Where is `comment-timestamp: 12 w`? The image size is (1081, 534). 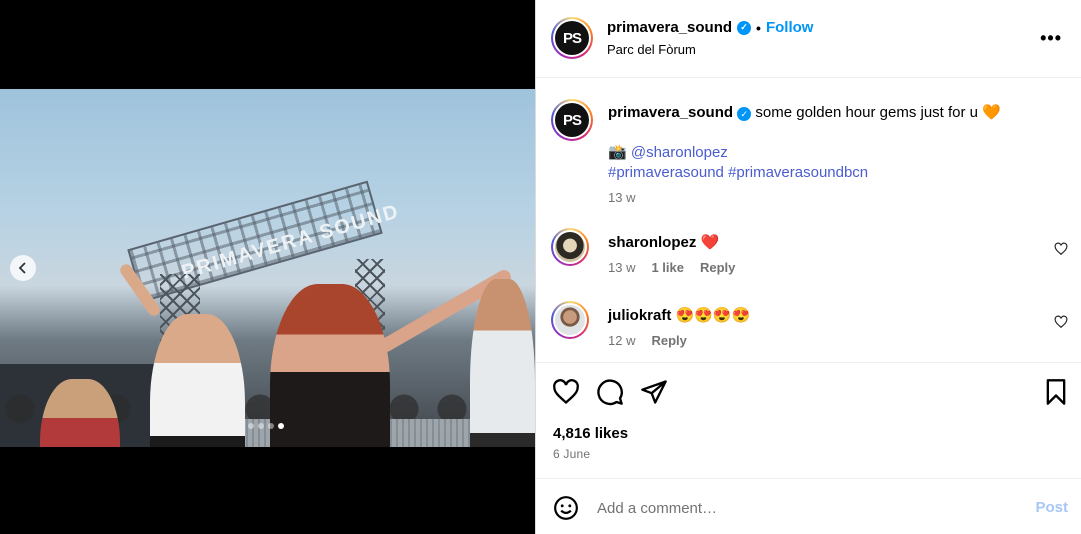
comment-timestamp: 12 w is located at coordinates (622, 340).